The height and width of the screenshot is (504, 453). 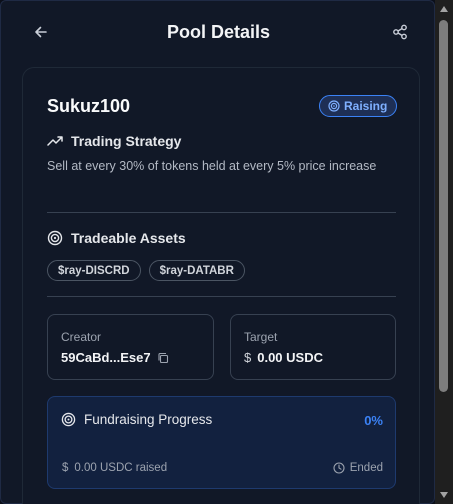 What do you see at coordinates (81, 337) in the screenshot?
I see `creator-label: Creator` at bounding box center [81, 337].